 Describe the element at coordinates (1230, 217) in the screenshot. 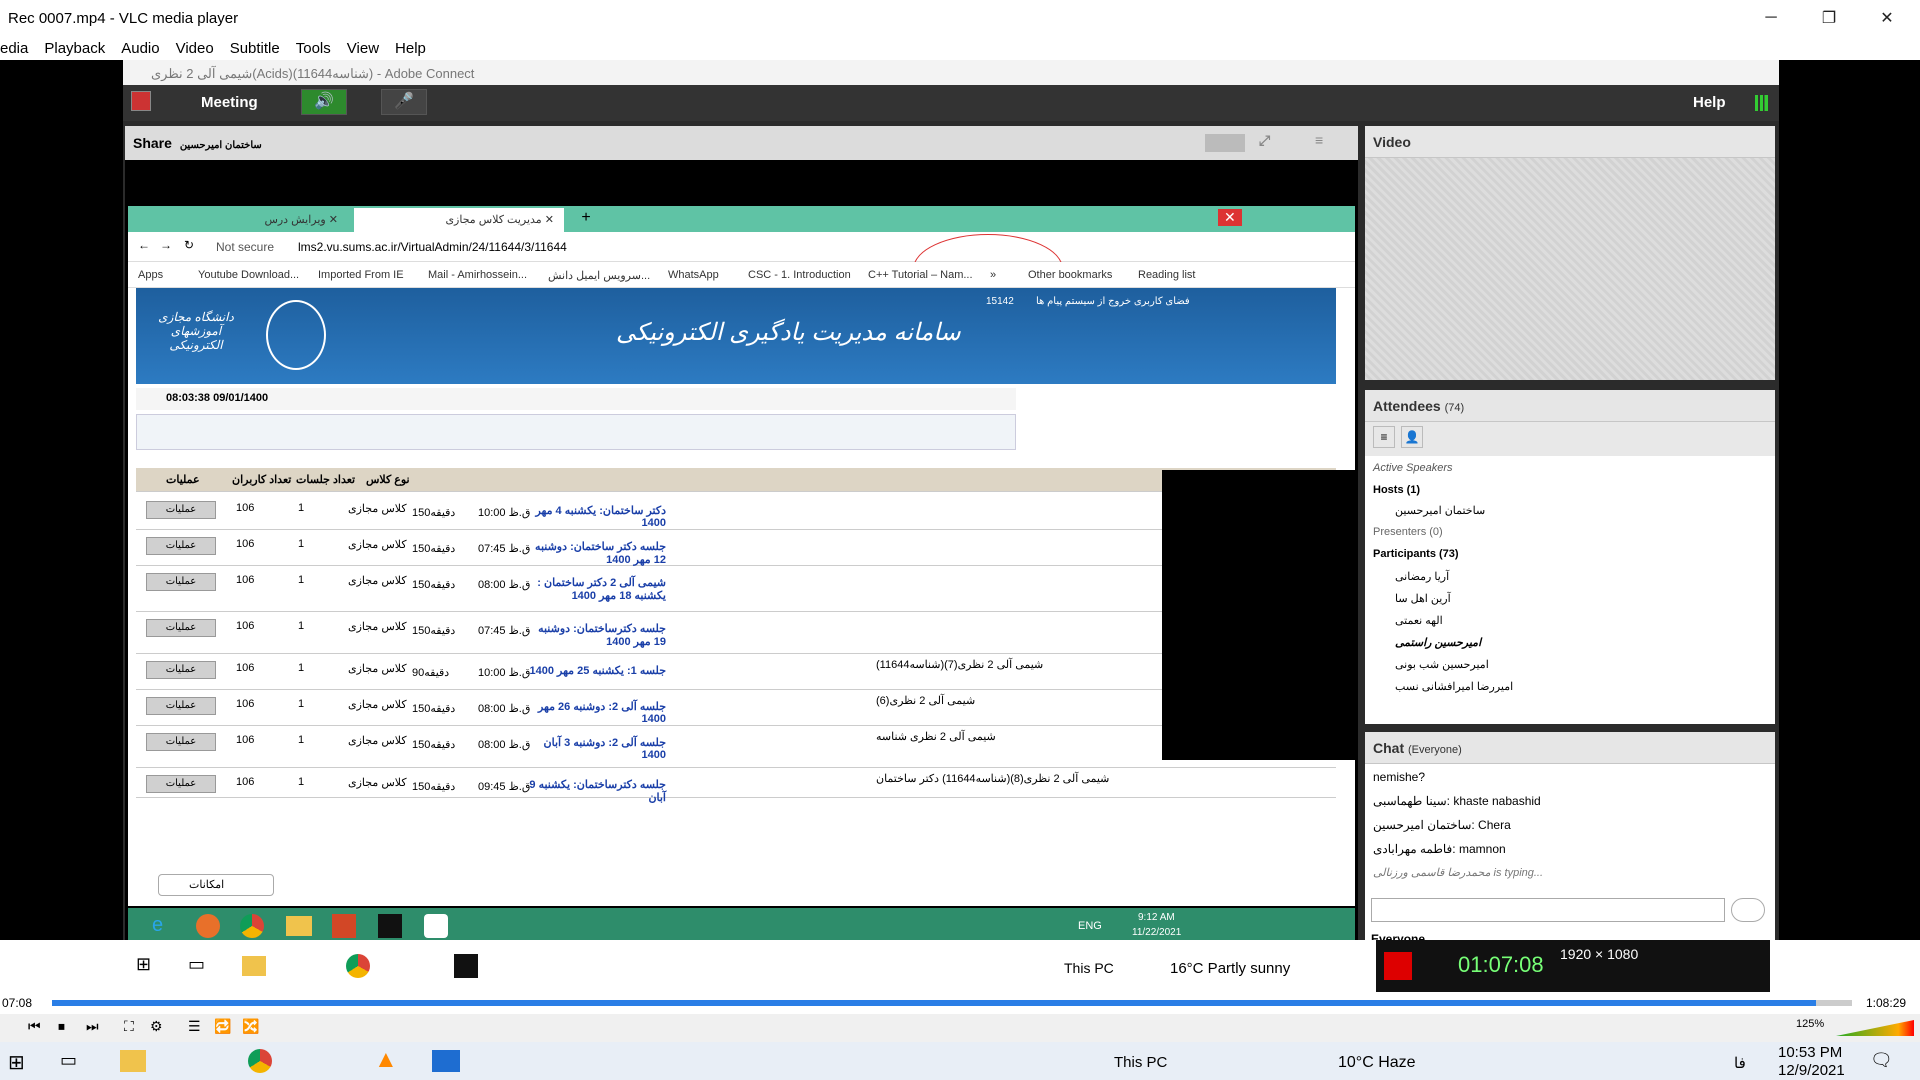

I see `browser-close-button: ✕` at that location.